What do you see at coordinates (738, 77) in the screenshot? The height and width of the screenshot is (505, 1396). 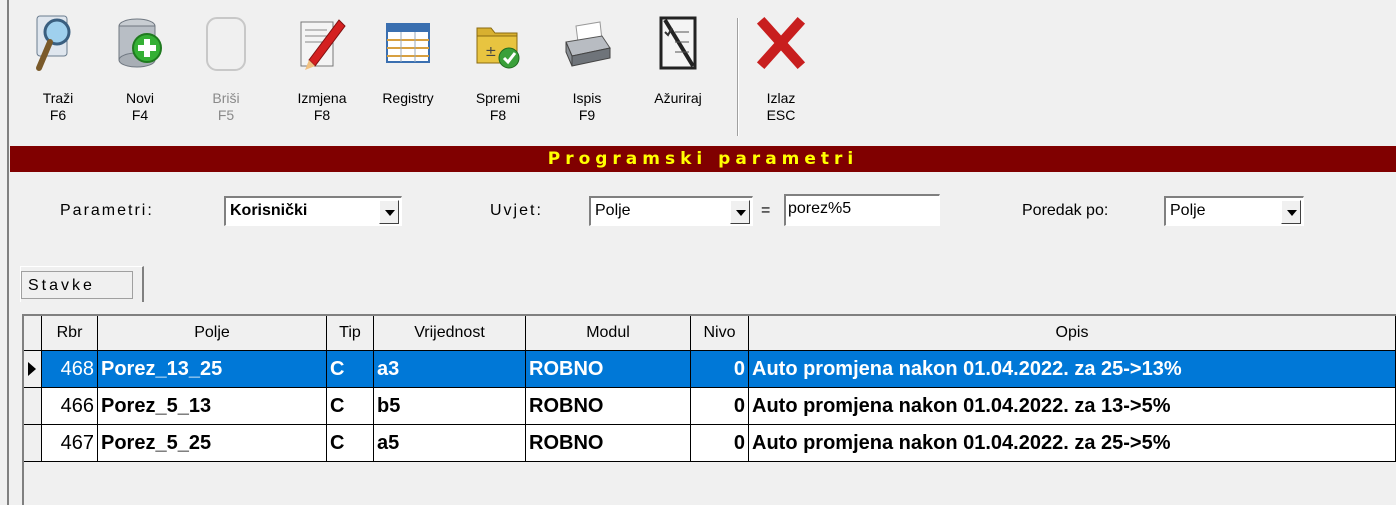 I see `toolbar-separator` at bounding box center [738, 77].